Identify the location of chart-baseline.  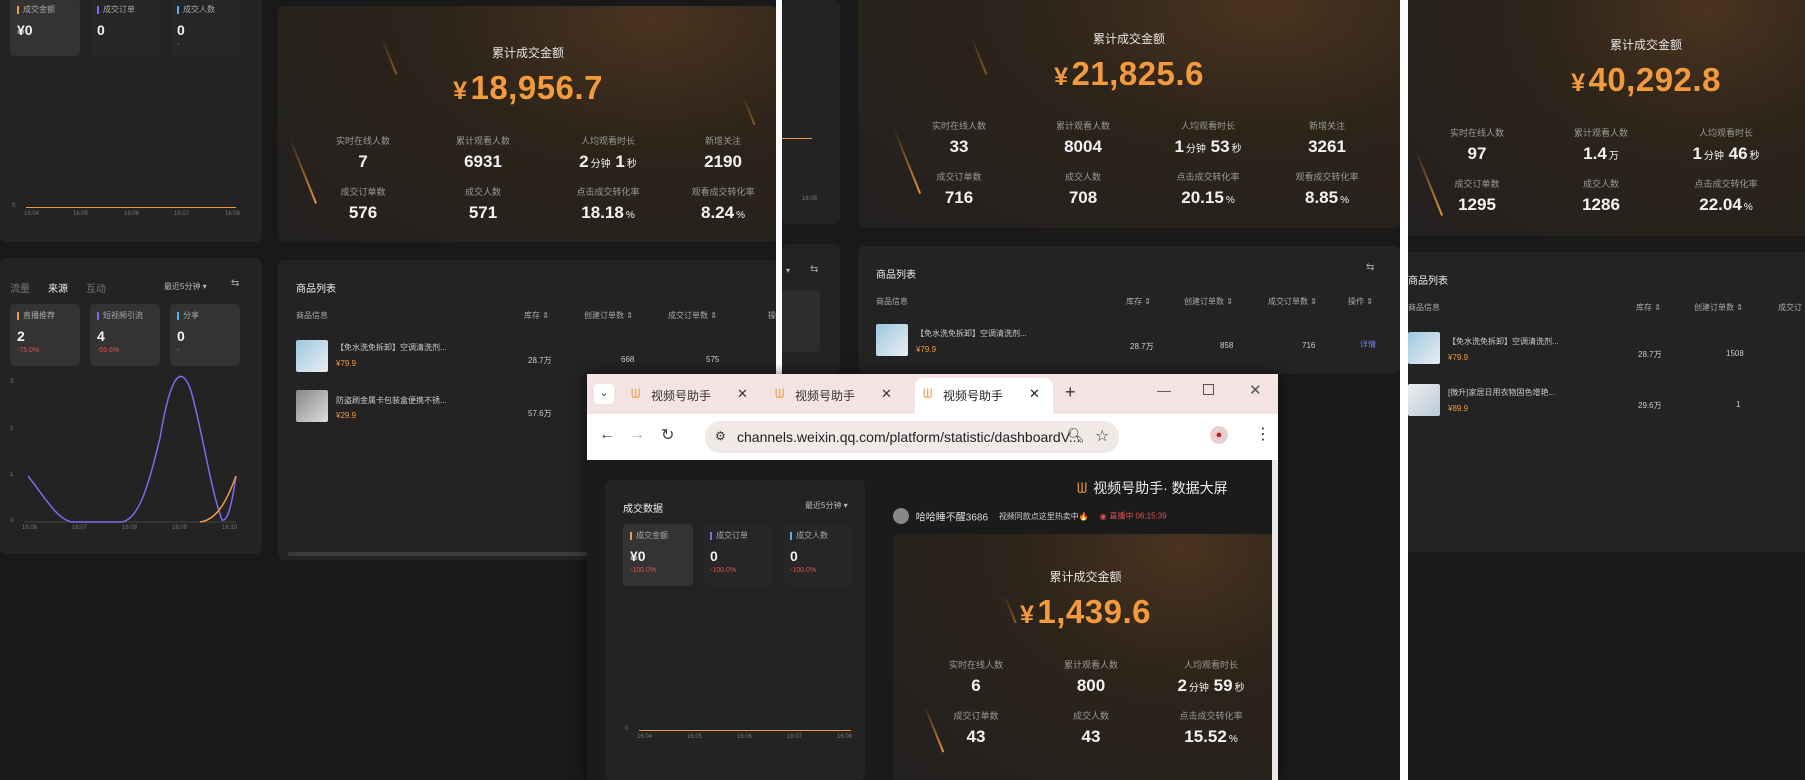
(131, 207).